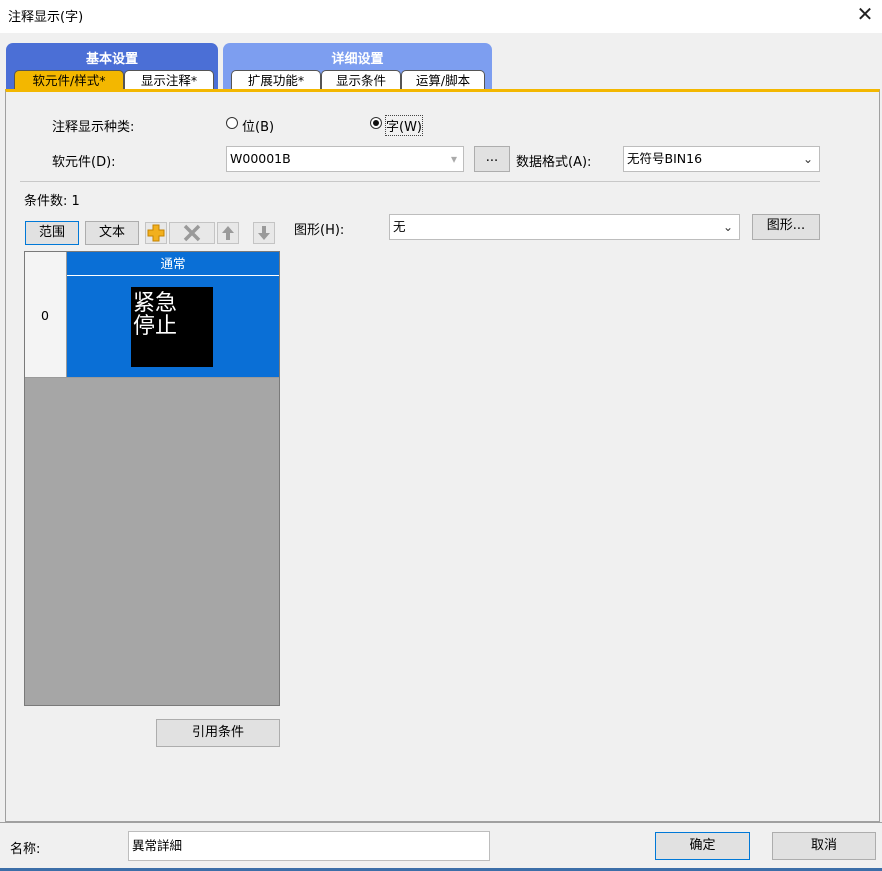 Image resolution: width=882 pixels, height=871 pixels. What do you see at coordinates (112, 233) in the screenshot?
I see `text-button: 文本` at bounding box center [112, 233].